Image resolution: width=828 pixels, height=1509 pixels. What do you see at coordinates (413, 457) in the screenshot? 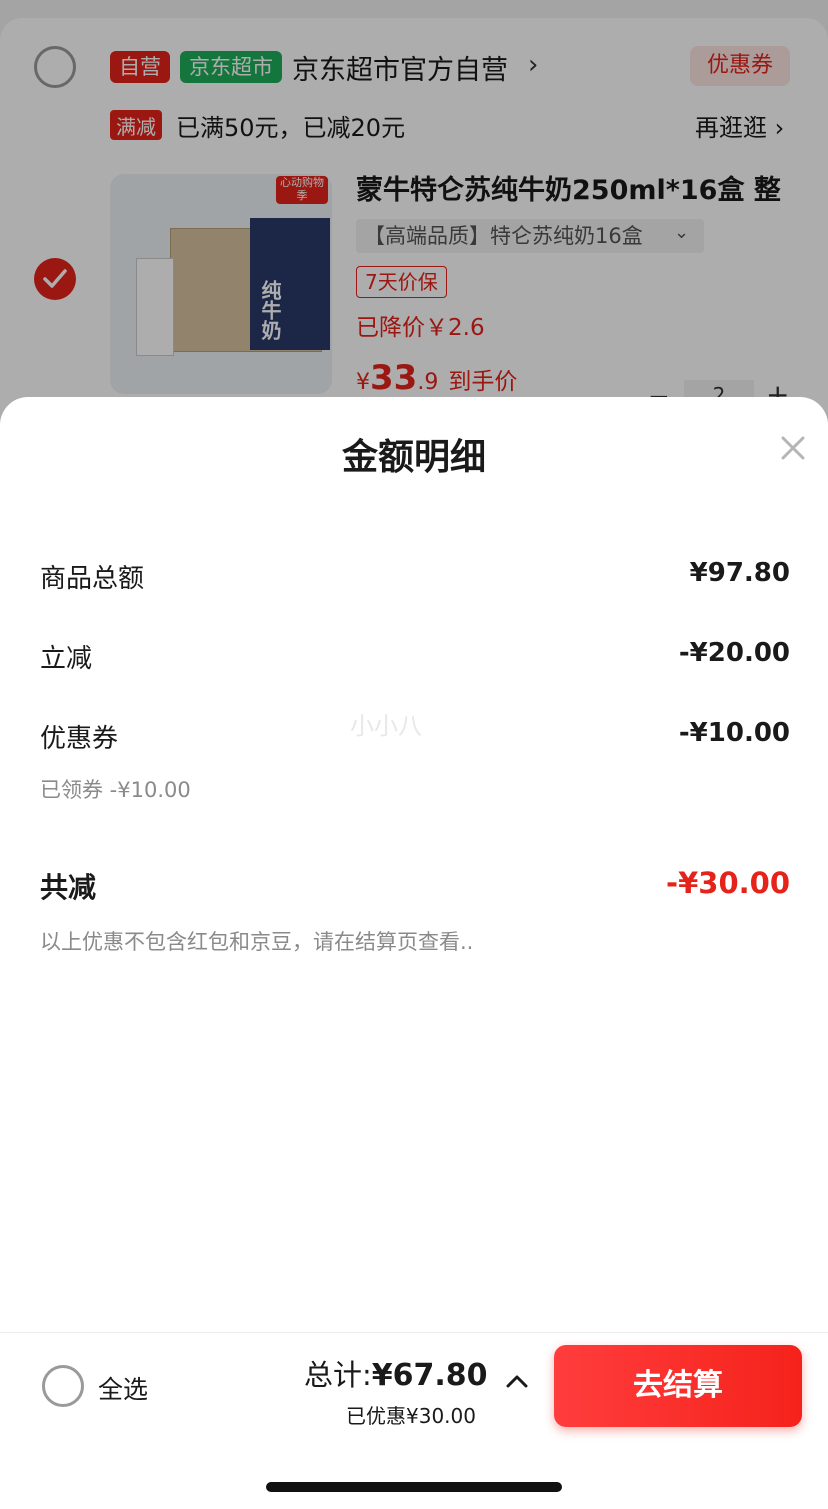
I see `sheet-title: 金额明细` at bounding box center [413, 457].